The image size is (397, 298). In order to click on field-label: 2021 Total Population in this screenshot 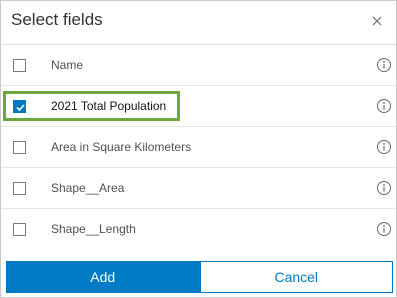, I will do `click(109, 106)`.